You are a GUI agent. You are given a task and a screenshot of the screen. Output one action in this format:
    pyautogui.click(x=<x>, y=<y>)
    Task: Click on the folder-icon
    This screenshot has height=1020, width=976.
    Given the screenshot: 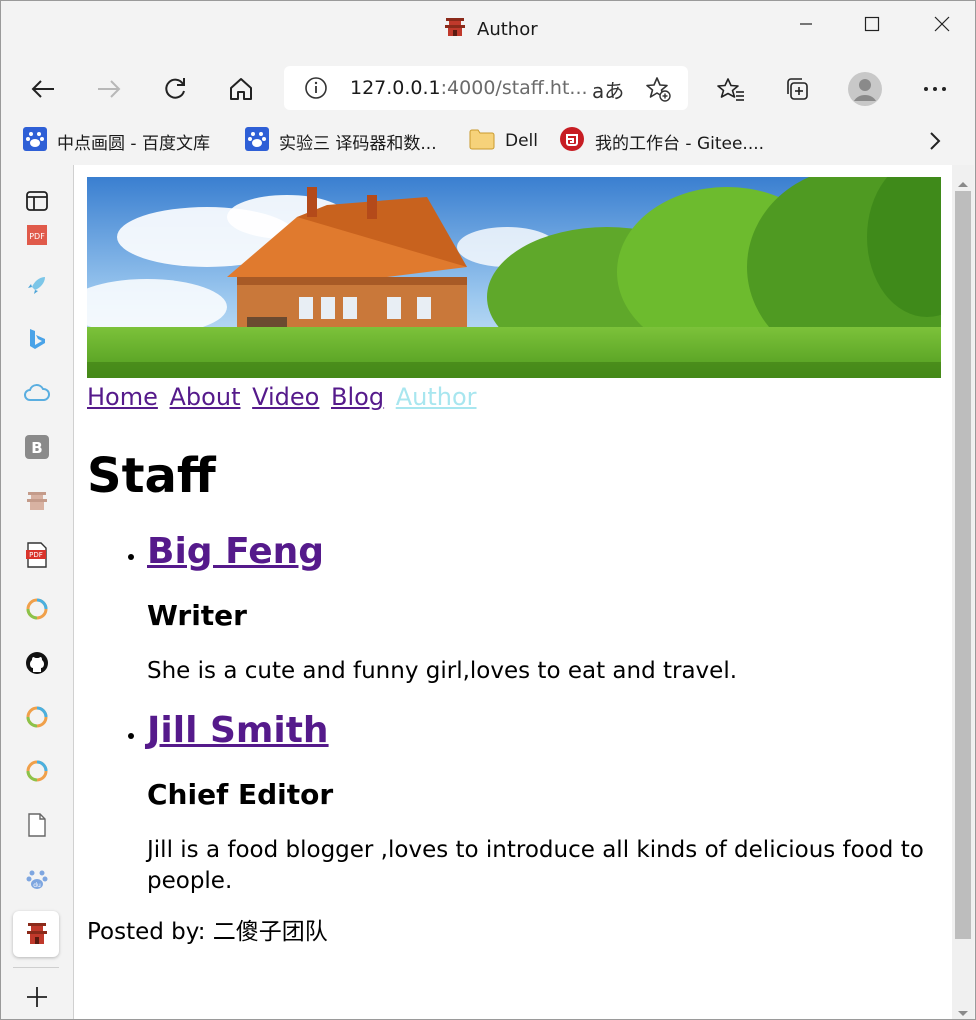 What is the action you would take?
    pyautogui.click(x=482, y=141)
    